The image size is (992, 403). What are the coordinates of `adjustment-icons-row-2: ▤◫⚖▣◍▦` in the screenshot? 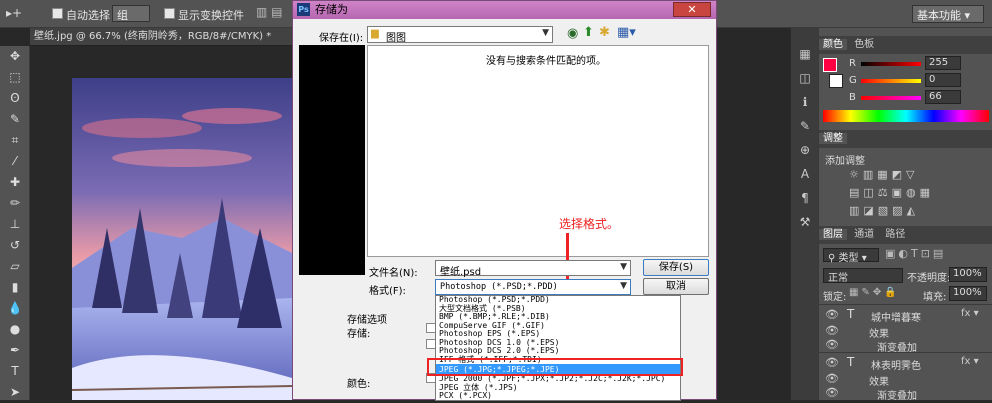 It's located at (891, 192).